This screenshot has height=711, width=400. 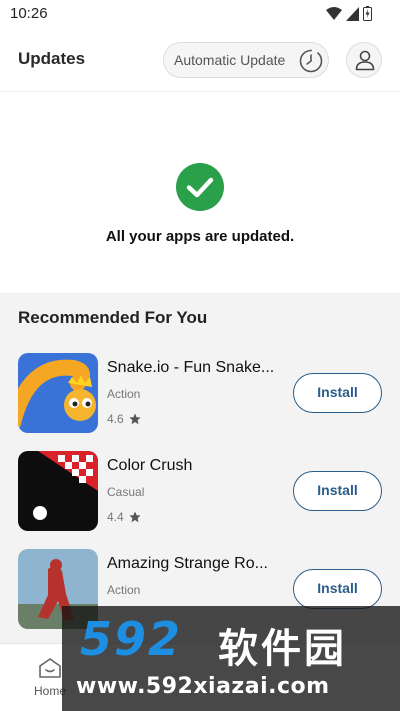 What do you see at coordinates (200, 14) in the screenshot?
I see `status-bar: 10:26` at bounding box center [200, 14].